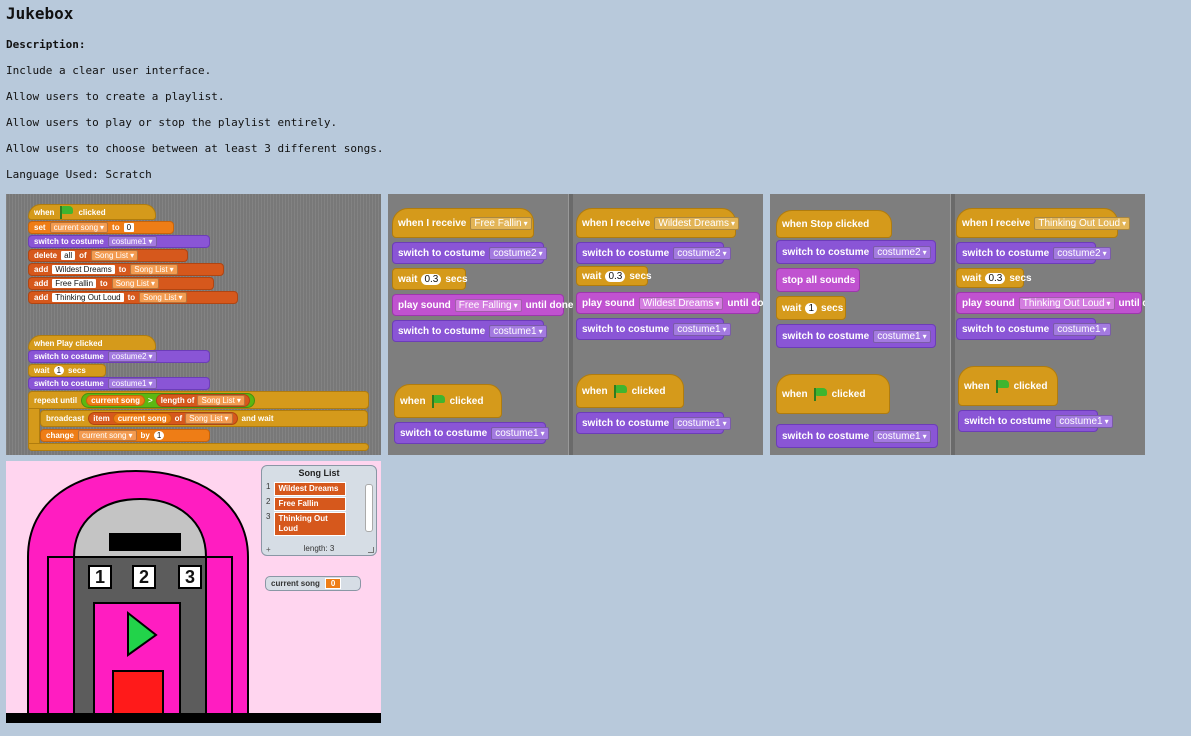 Image resolution: width=1191 pixels, height=736 pixels. I want to click on add-thinking-out-loud-block: add Thinking Out Loud to Song List, so click(133, 297).